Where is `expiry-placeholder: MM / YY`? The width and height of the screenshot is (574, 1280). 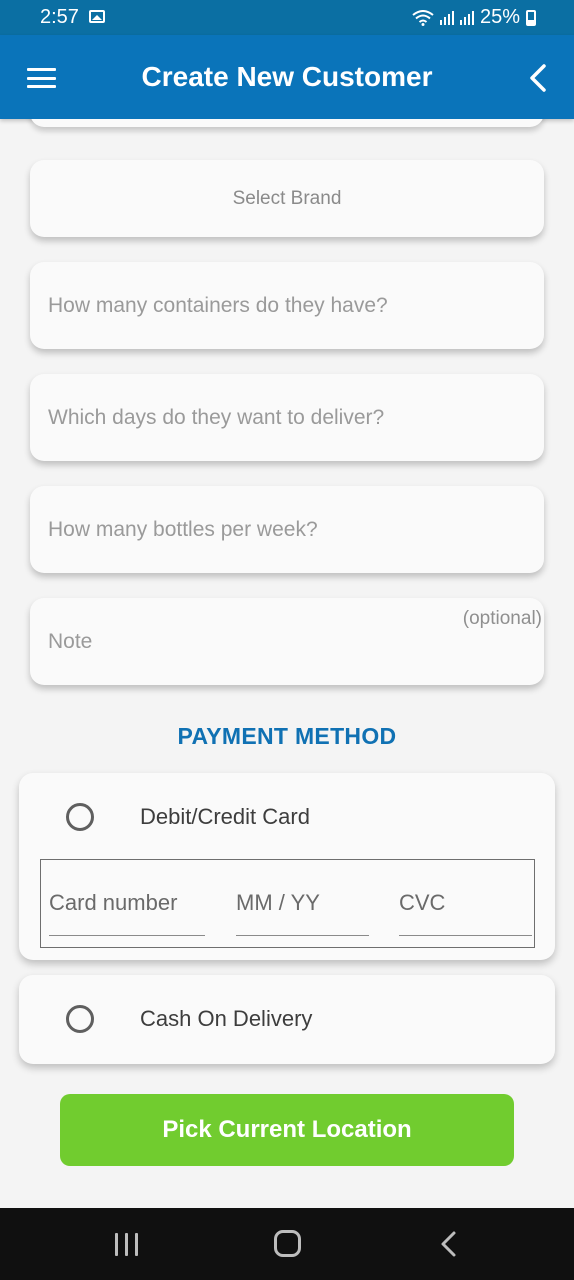
expiry-placeholder: MM / YY is located at coordinates (278, 902).